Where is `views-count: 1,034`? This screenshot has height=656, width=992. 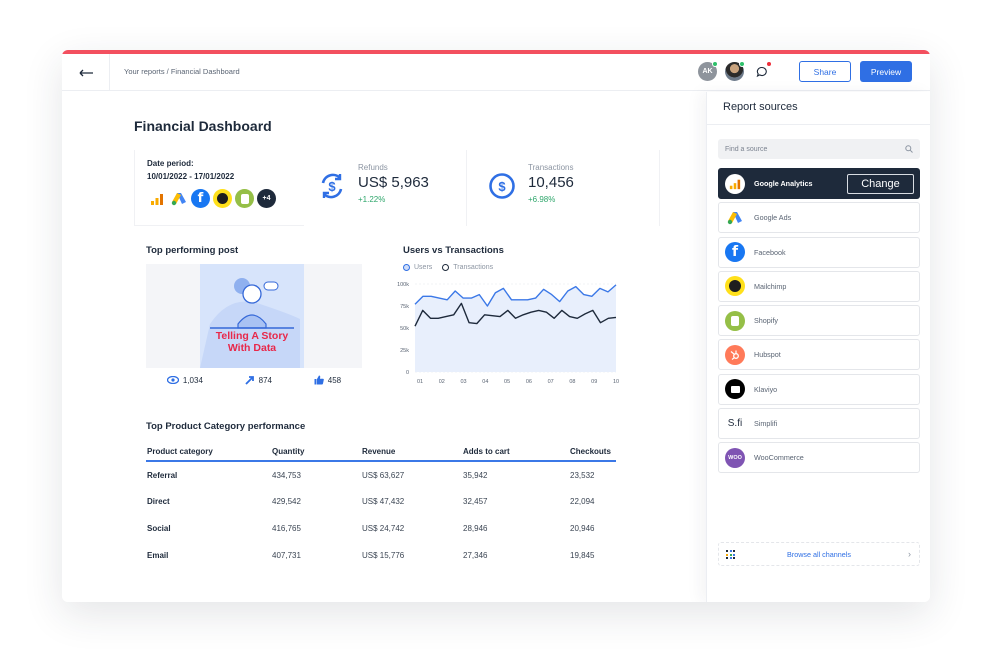
views-count: 1,034 is located at coordinates (192, 380).